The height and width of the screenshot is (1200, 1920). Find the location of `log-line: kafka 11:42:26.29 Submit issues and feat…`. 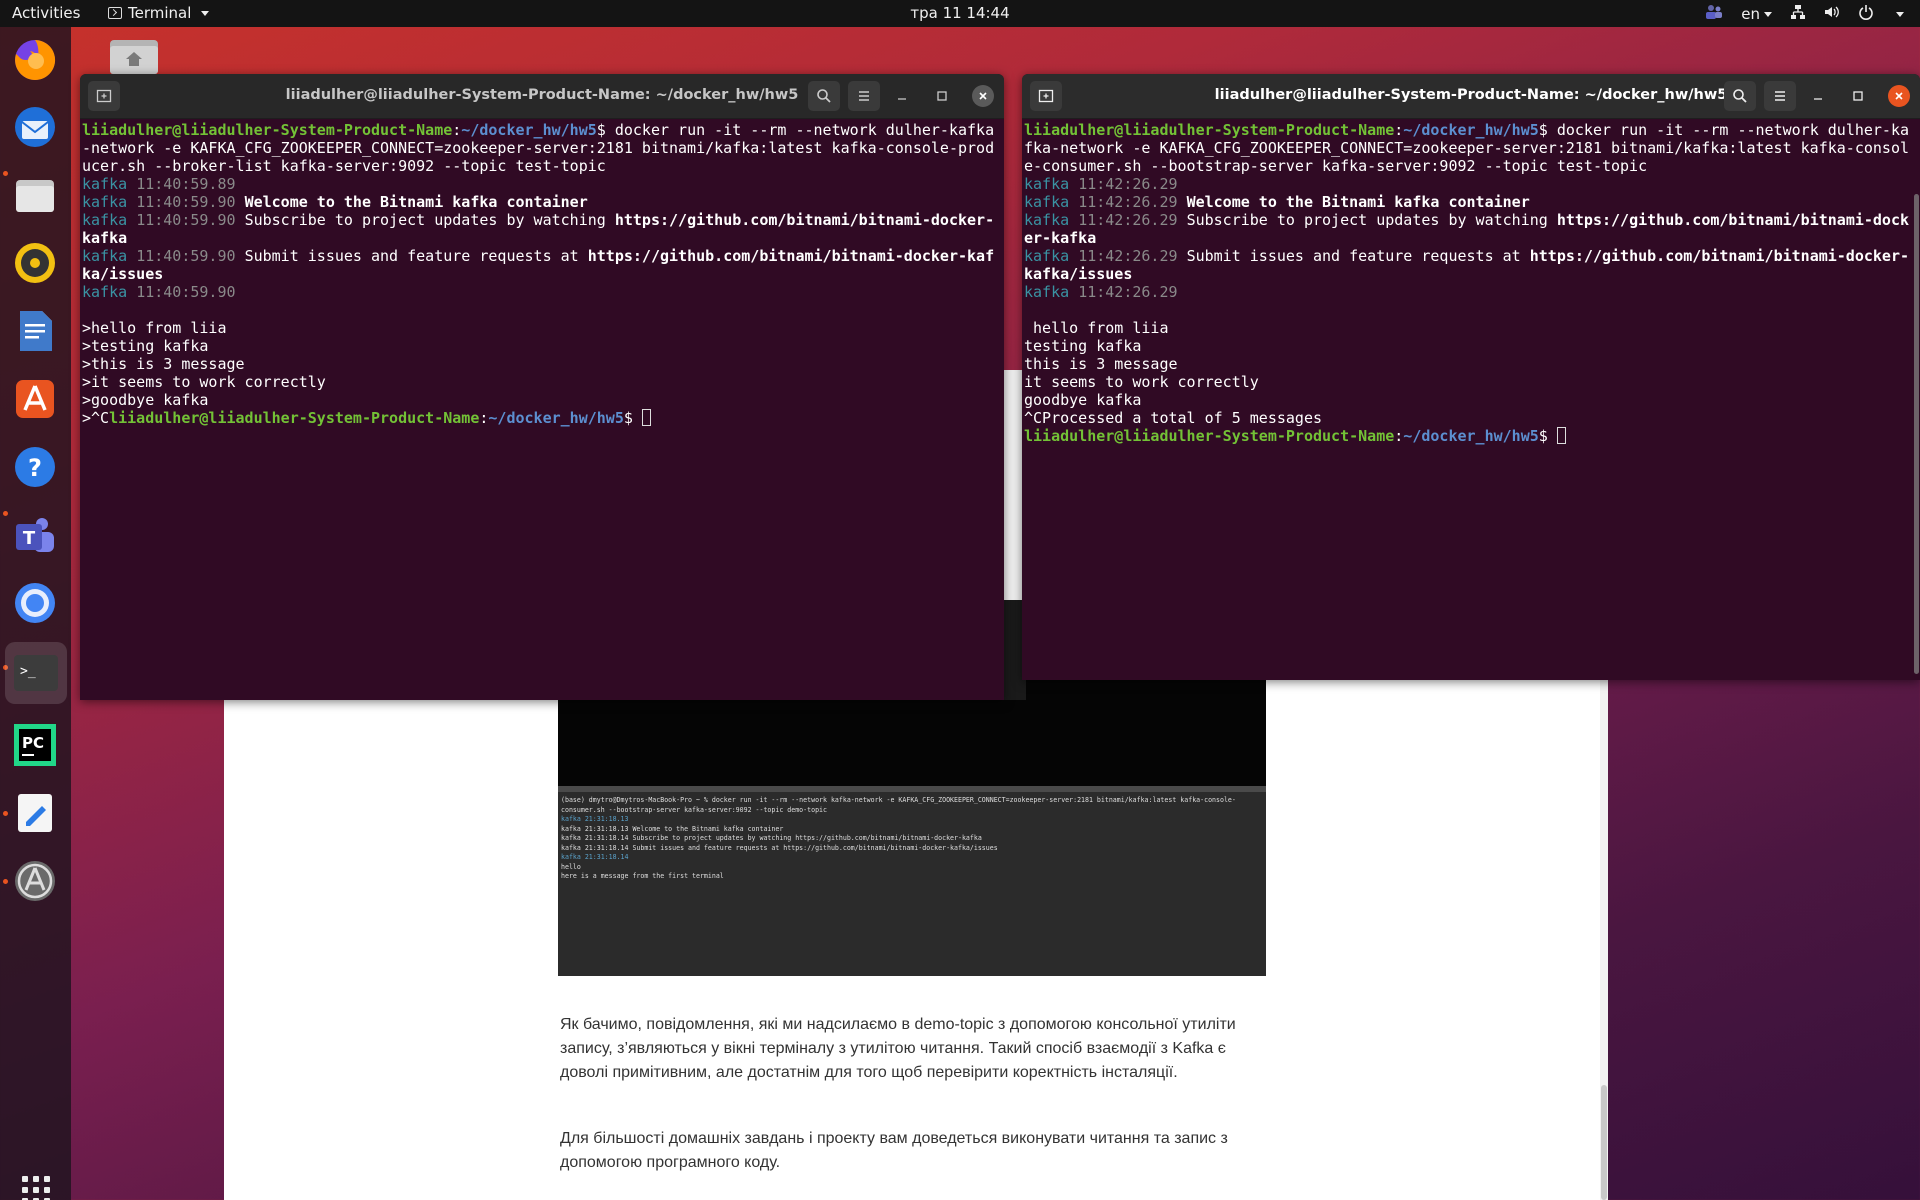

log-line: kafka 11:42:26.29 Submit issues and feat… is located at coordinates (1467, 256).